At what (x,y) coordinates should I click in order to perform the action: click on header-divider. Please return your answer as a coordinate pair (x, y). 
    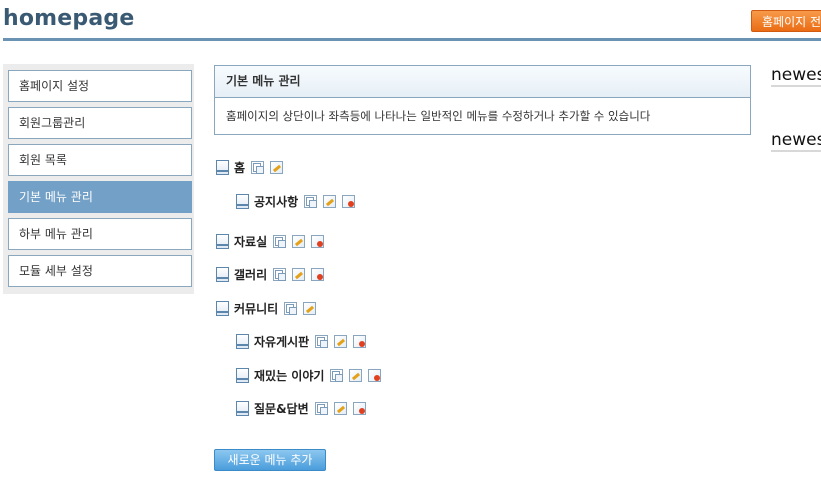
    Looking at the image, I should click on (412, 39).